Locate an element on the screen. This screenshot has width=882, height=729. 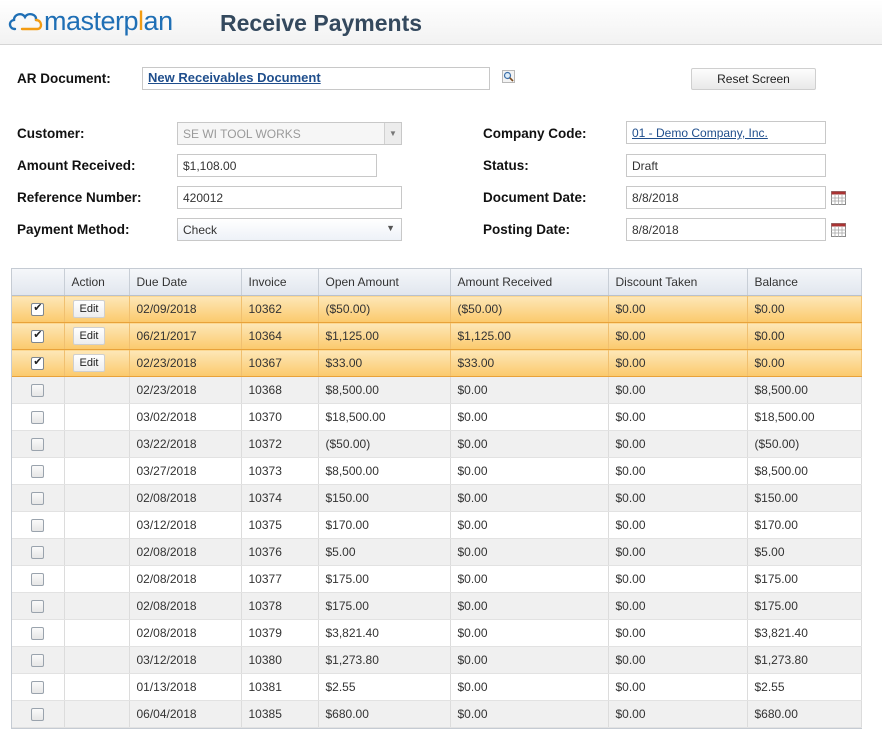
column-header-open-amount: Open Amount is located at coordinates (384, 282).